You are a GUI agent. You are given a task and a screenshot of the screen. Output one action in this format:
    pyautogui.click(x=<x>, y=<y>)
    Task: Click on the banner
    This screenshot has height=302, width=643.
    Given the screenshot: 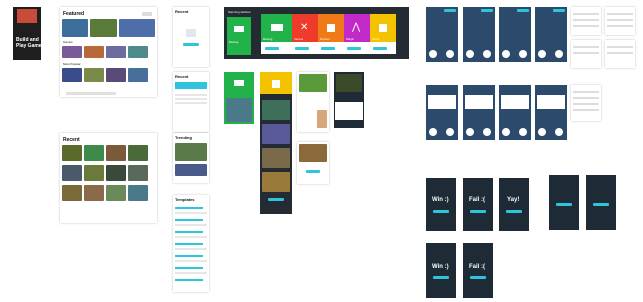 What is the action you would take?
    pyautogui.click(x=191, y=85)
    